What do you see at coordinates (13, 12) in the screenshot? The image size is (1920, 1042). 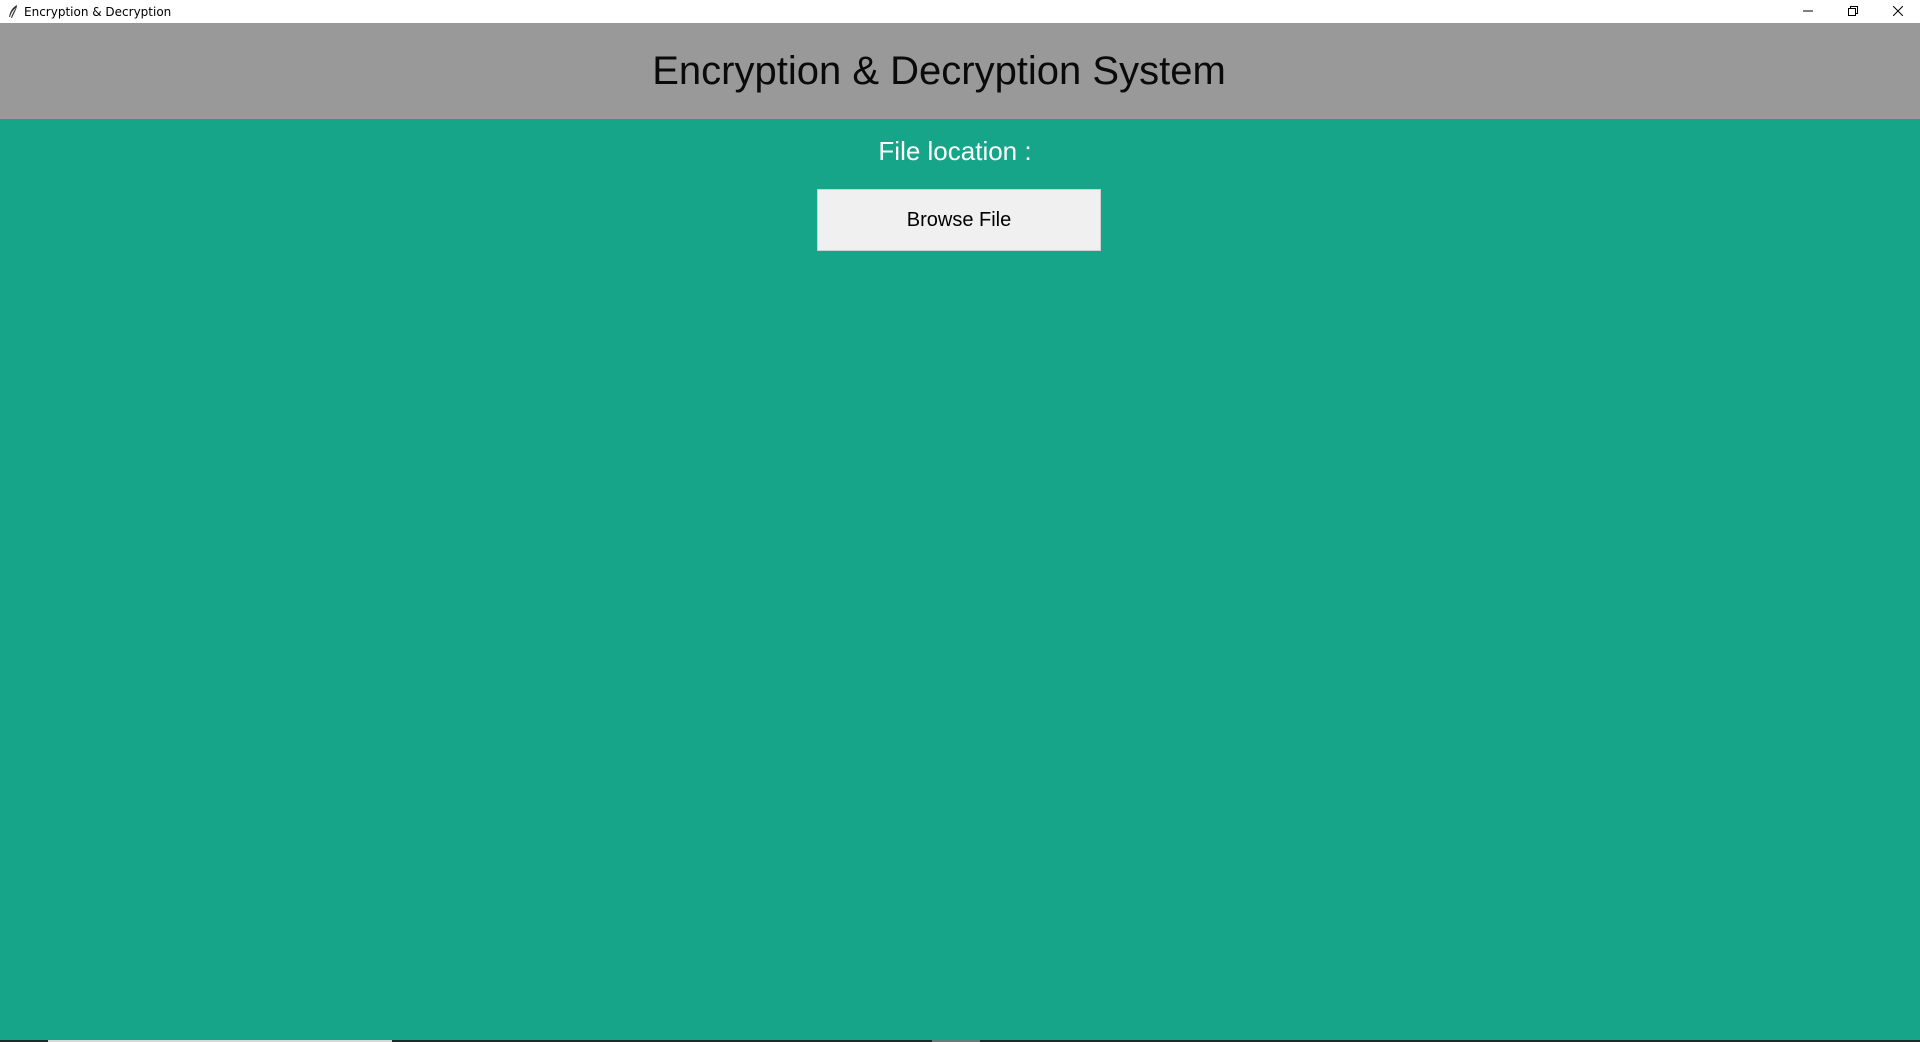 I see `feather-icon` at bounding box center [13, 12].